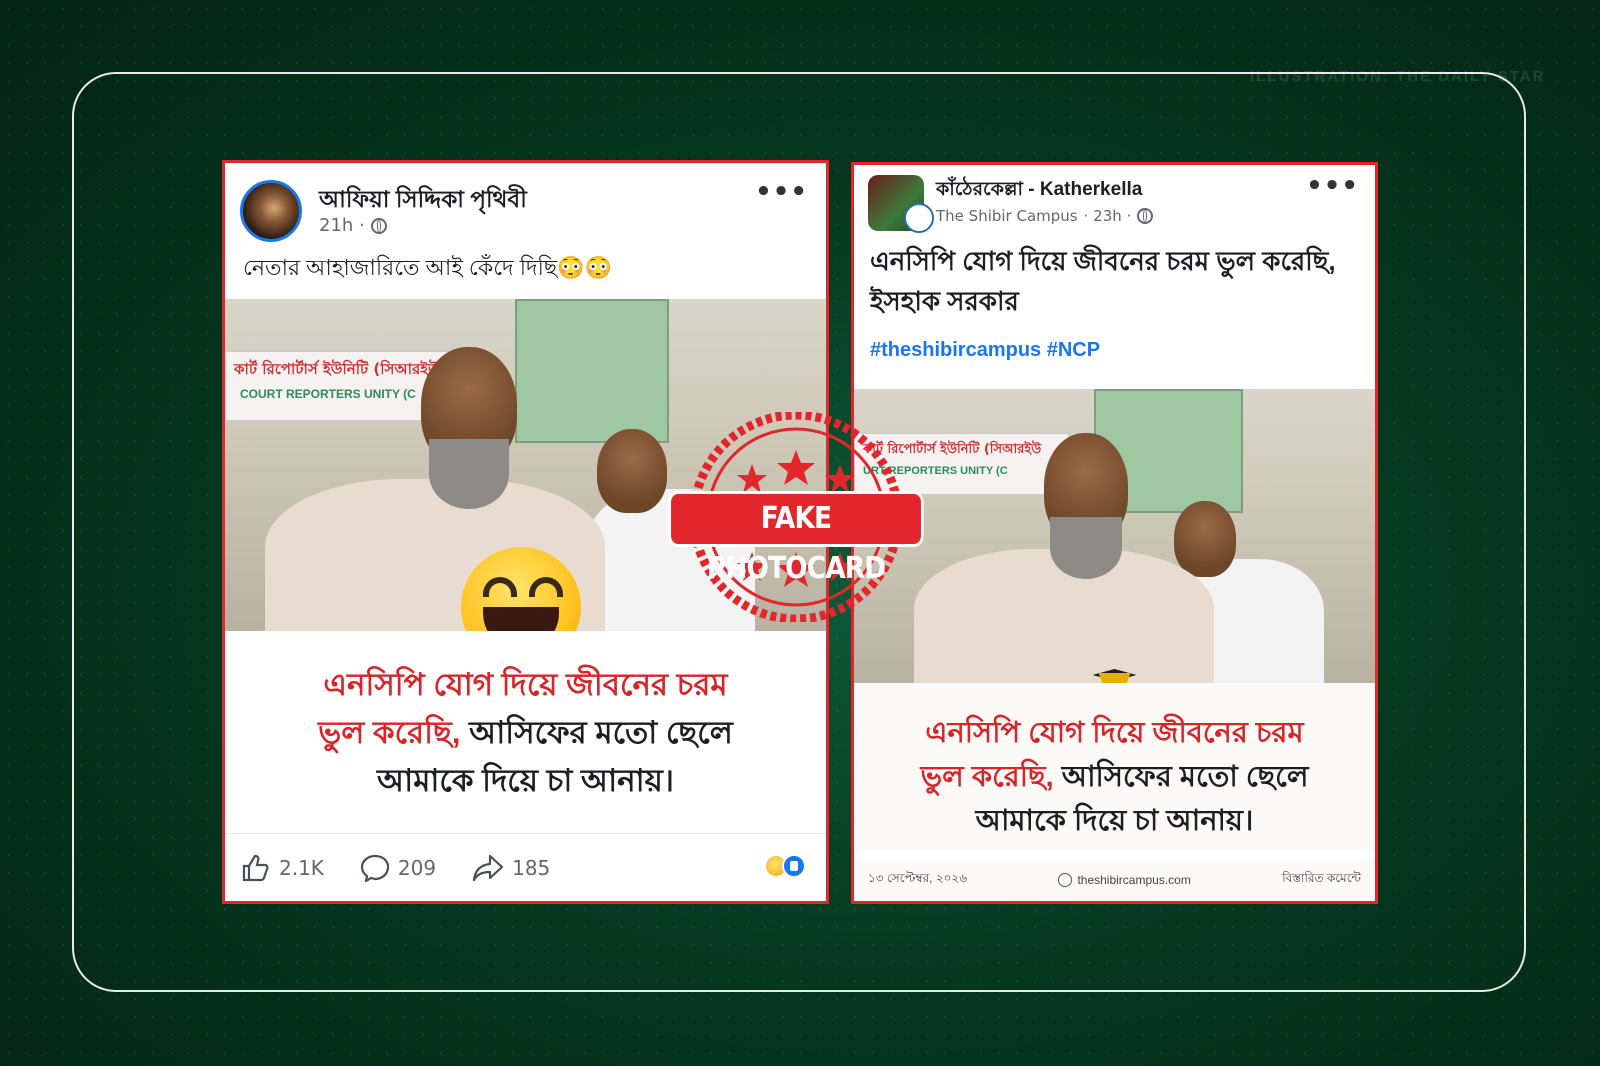 The width and height of the screenshot is (1600, 1066). I want to click on comment-button: 209, so click(398, 868).